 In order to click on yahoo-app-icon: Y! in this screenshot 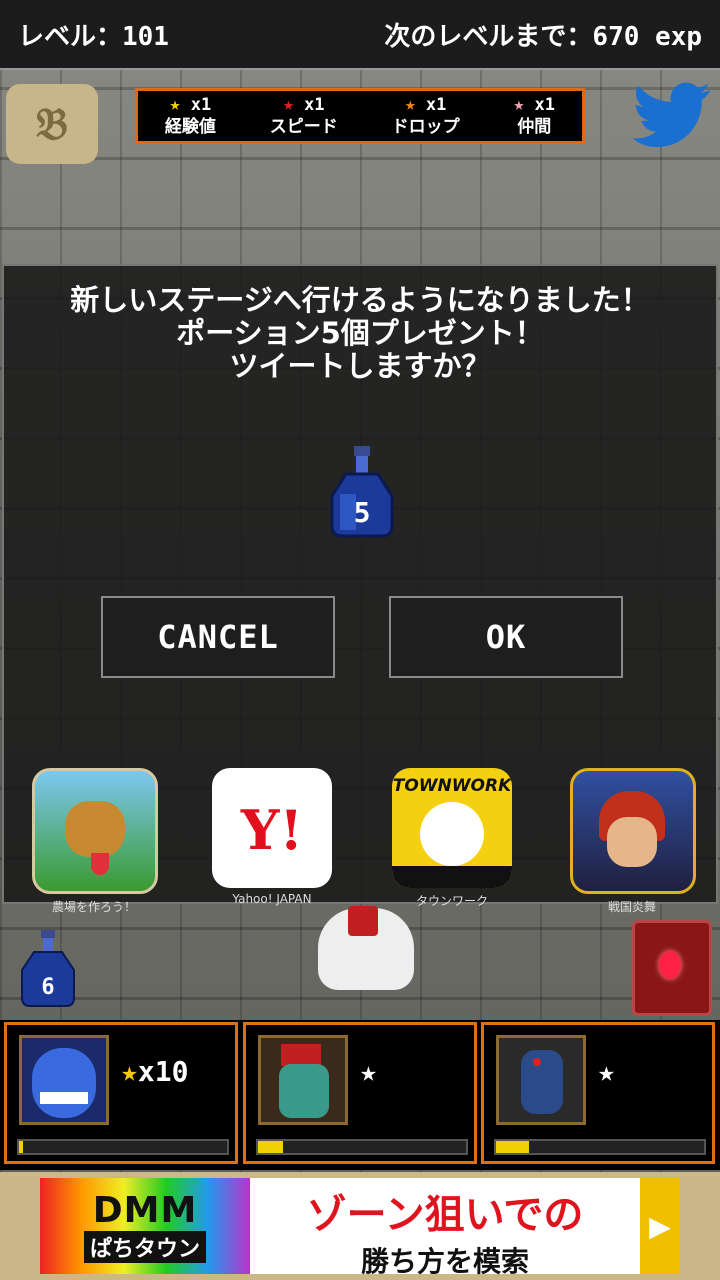, I will do `click(272, 828)`.